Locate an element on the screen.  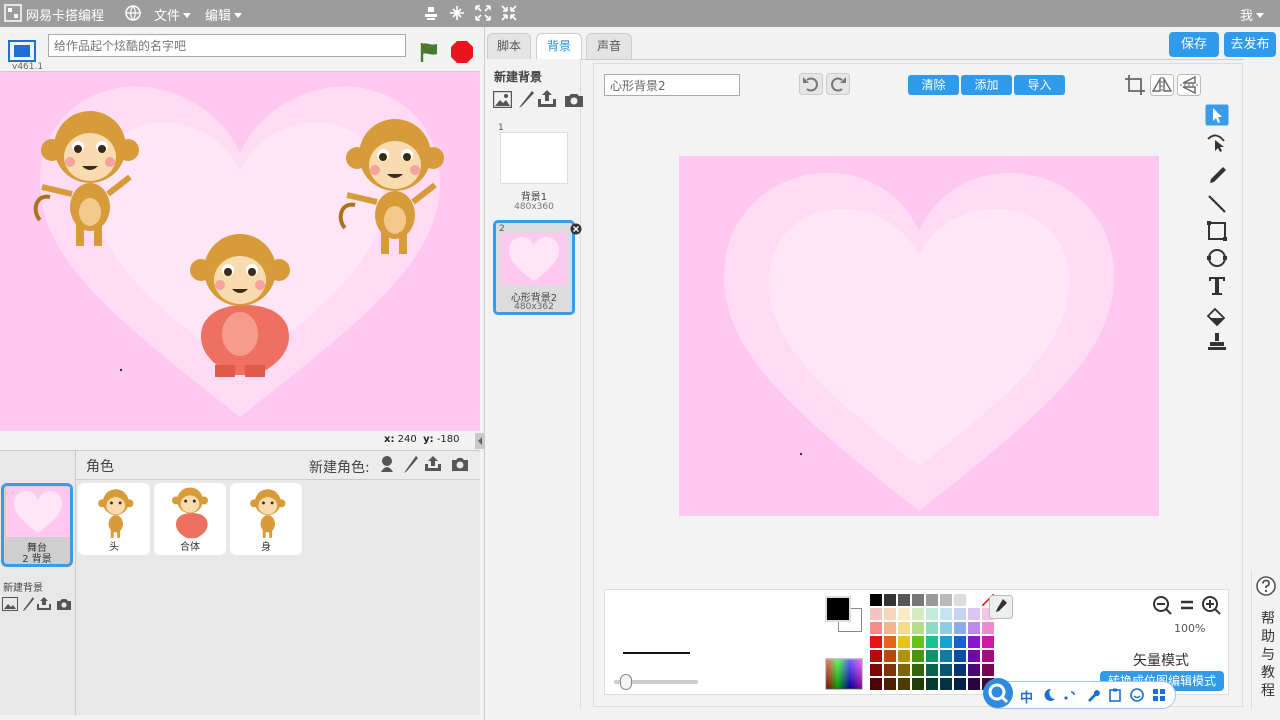
monkey-body-sprite is located at coordinates (390, 185).